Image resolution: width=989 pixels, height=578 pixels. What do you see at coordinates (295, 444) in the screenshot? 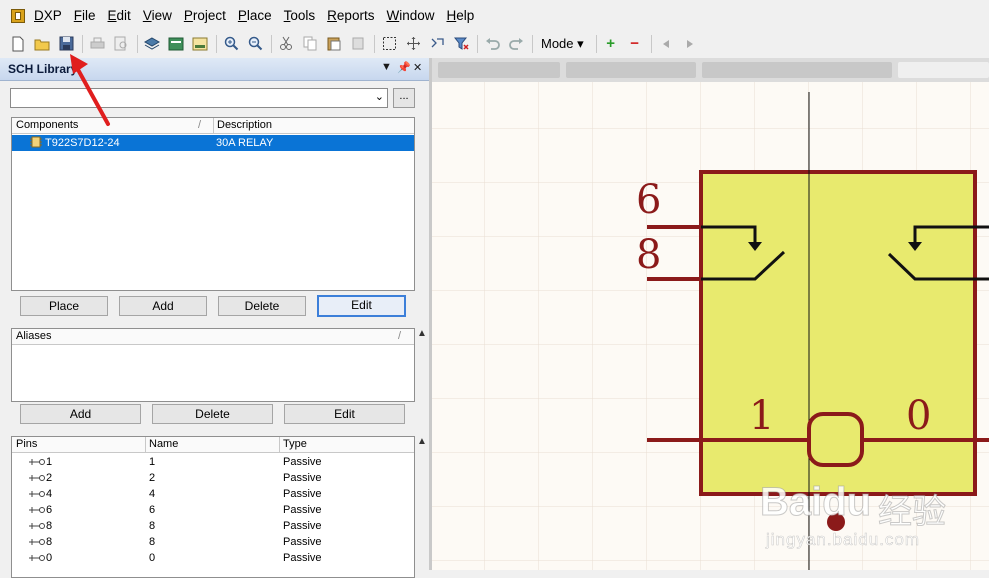
I see `type-column-header: Type` at bounding box center [295, 444].